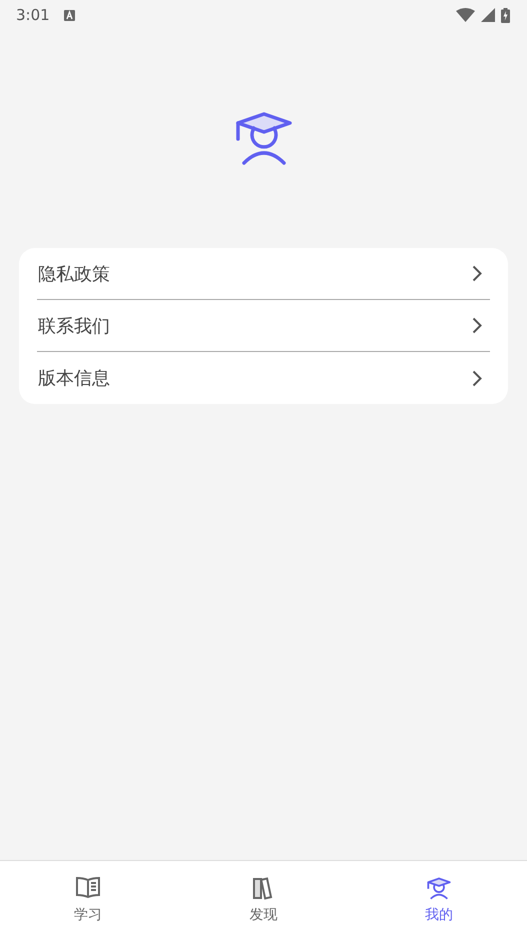 This screenshot has height=938, width=527. I want to click on keyboard-notification-icon, so click(69, 15).